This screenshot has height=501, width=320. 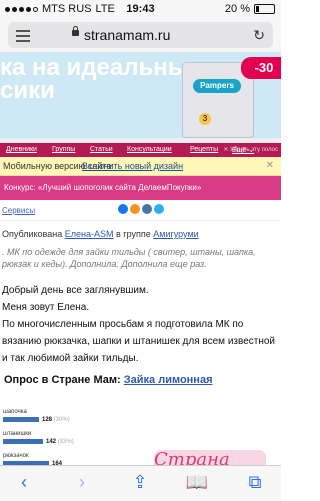 What do you see at coordinates (149, 149) in the screenshot?
I see `nav-item-consultations: Консультации` at bounding box center [149, 149].